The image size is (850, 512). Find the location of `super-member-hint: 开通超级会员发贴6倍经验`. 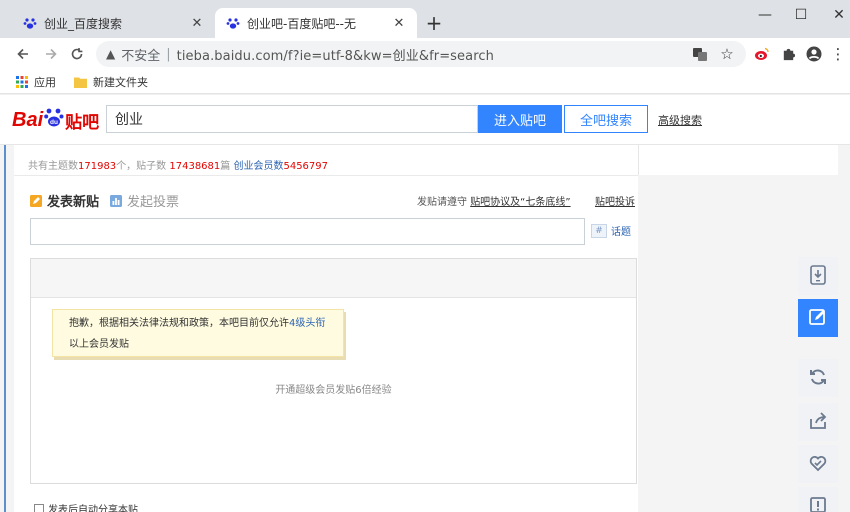

super-member-hint: 开通超级会员发贴6倍经验 is located at coordinates (333, 388).